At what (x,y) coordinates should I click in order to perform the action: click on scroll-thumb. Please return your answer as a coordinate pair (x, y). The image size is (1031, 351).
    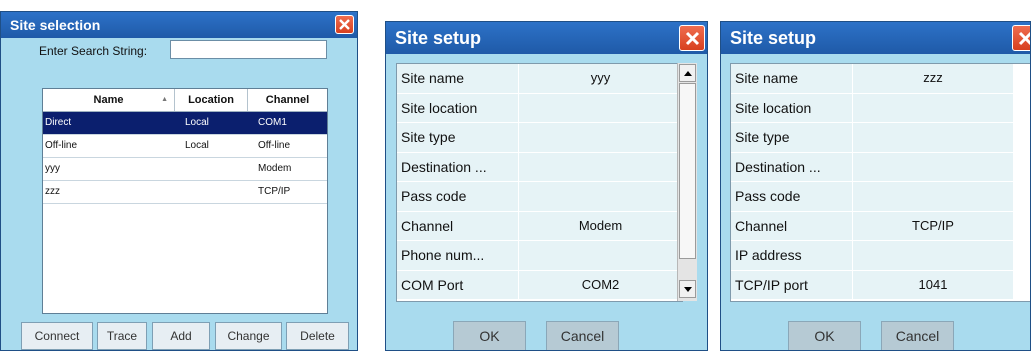
    Looking at the image, I should click on (687, 171).